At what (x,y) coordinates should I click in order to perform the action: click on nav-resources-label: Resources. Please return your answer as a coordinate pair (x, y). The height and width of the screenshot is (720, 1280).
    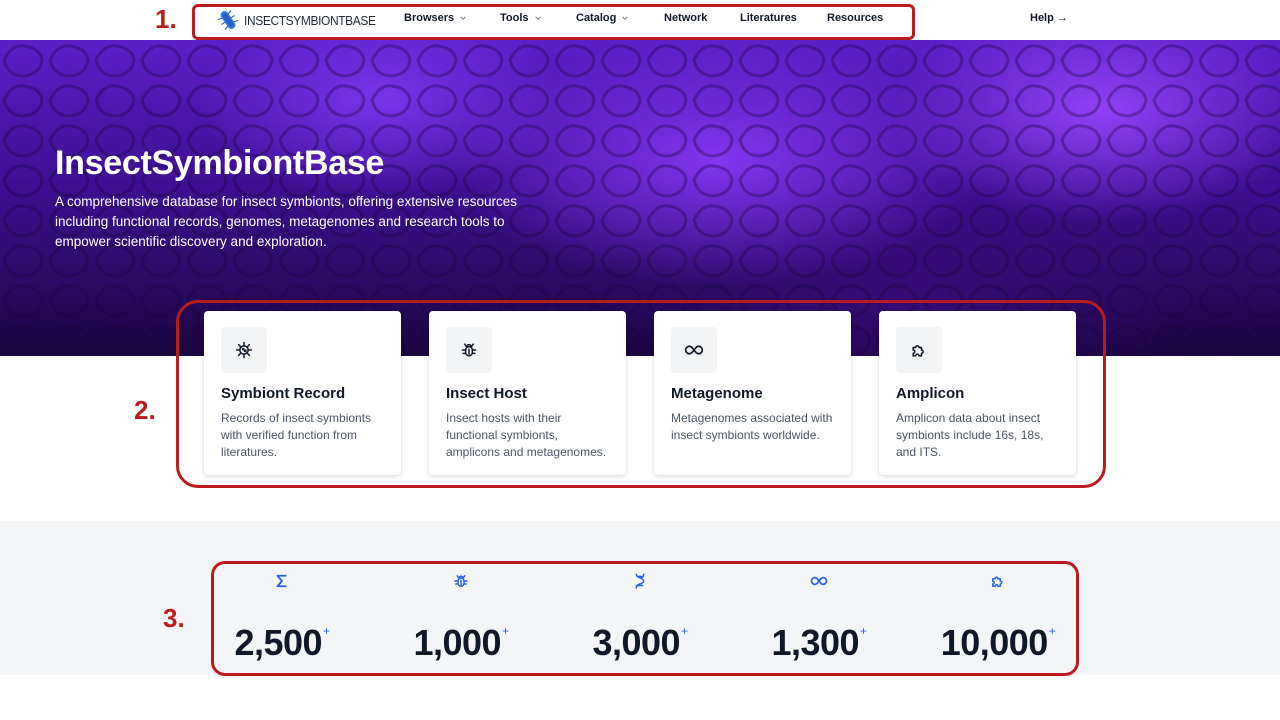
    Looking at the image, I should click on (855, 18).